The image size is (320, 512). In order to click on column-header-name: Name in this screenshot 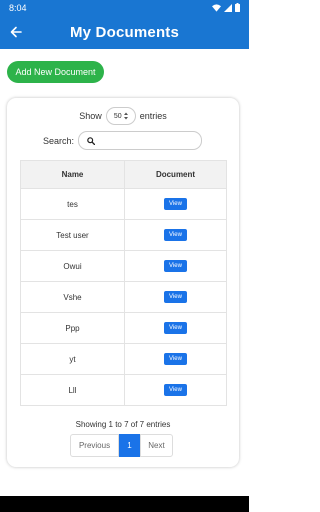, I will do `click(72, 174)`.